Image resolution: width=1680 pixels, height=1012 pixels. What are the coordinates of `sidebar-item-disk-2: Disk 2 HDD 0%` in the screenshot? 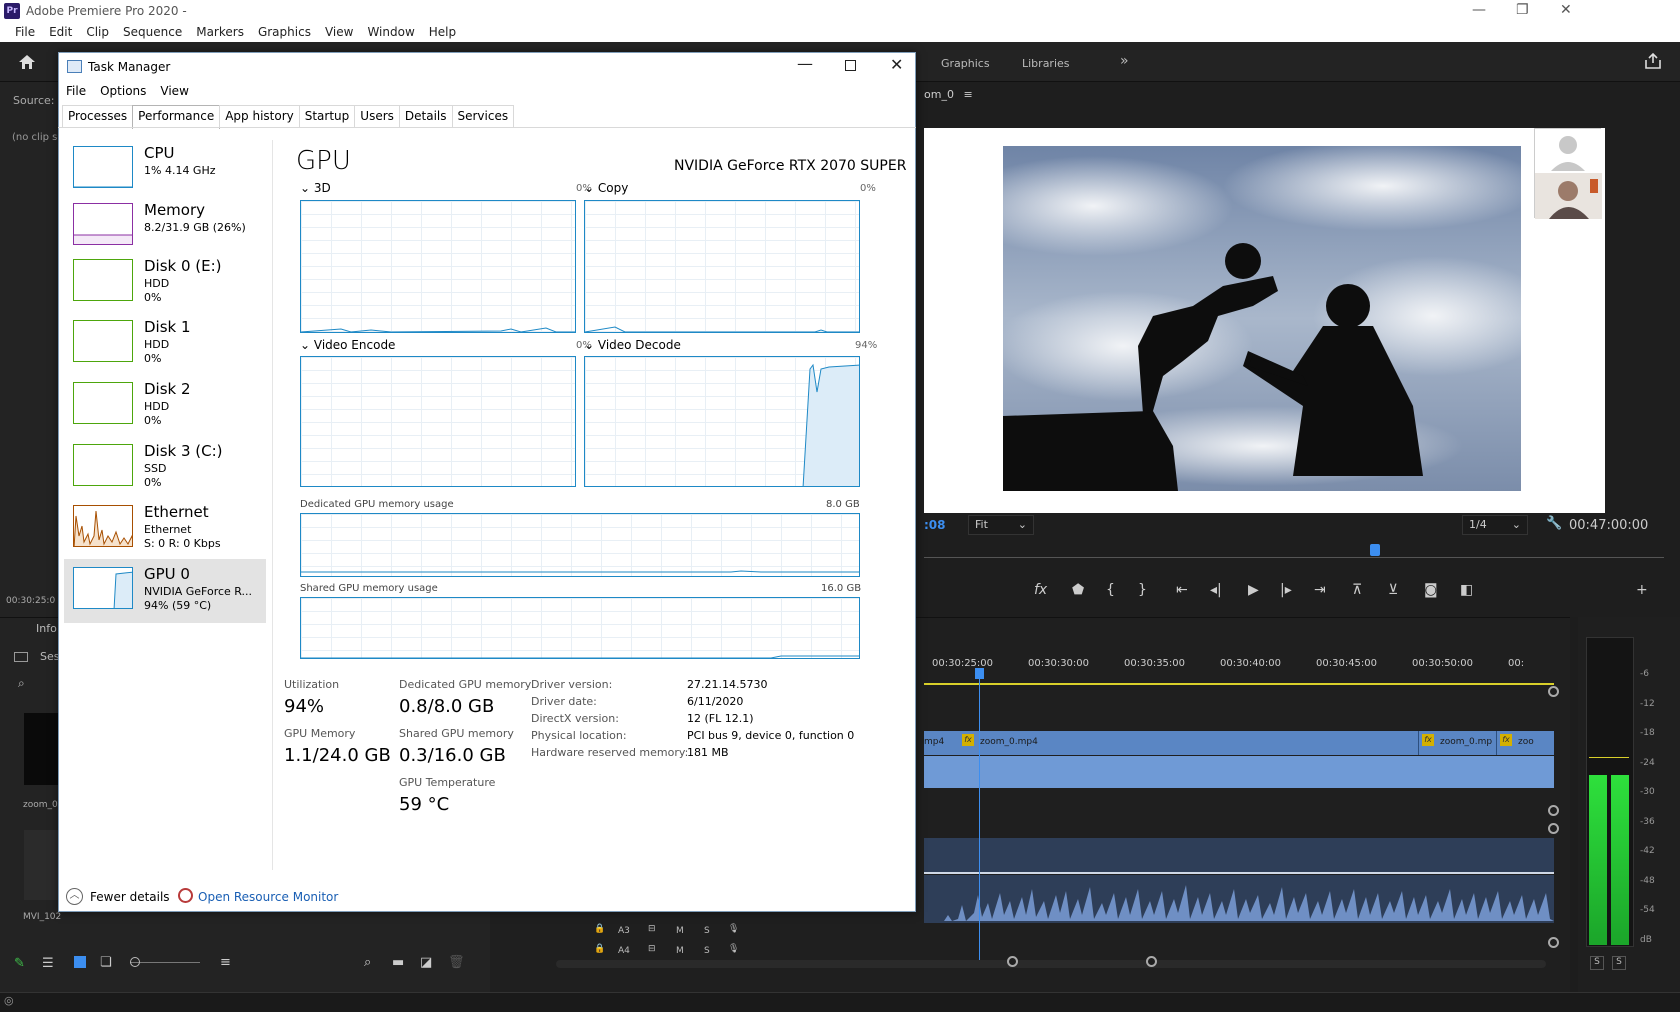 It's located at (165, 406).